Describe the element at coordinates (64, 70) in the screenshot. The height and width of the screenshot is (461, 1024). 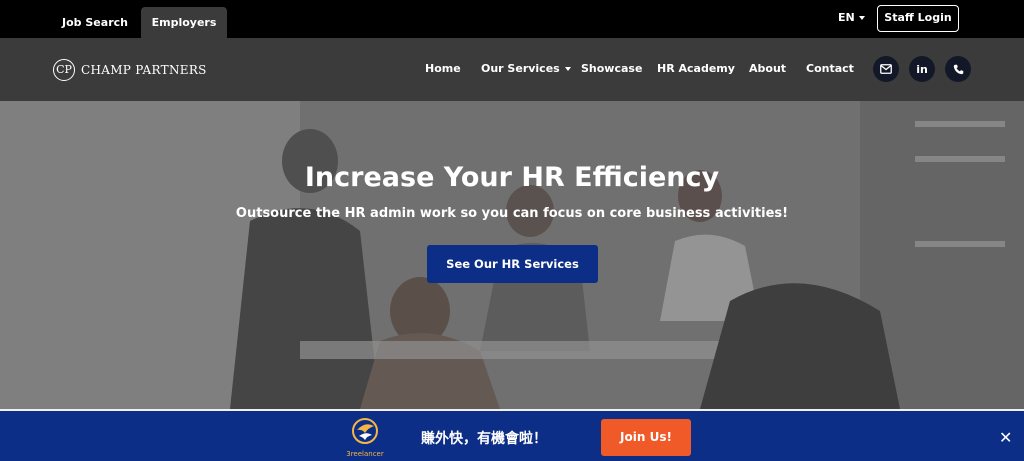
I see `logo-mark: CP` at that location.